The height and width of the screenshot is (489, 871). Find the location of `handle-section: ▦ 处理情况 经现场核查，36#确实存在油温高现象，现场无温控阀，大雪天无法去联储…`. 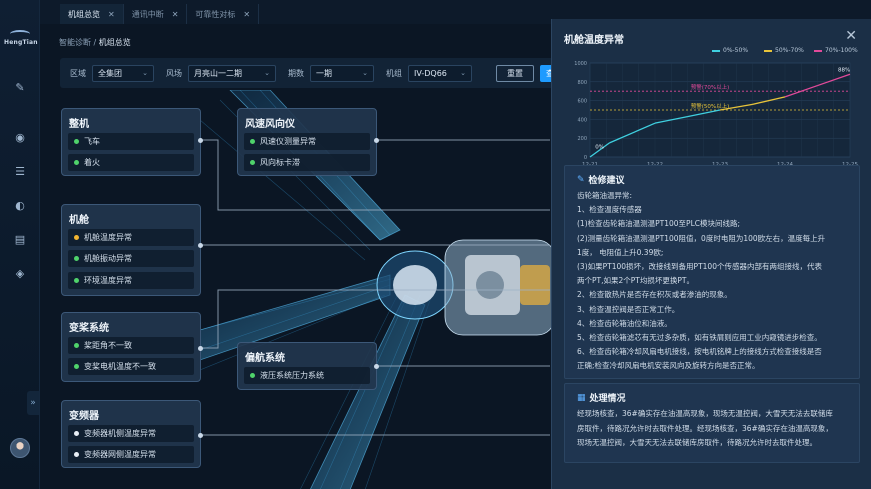

handle-section: ▦ 处理情况 经现场核查，36#确实存在油温高现象，现场无温控阀，大雪天无法去联储… is located at coordinates (712, 423).